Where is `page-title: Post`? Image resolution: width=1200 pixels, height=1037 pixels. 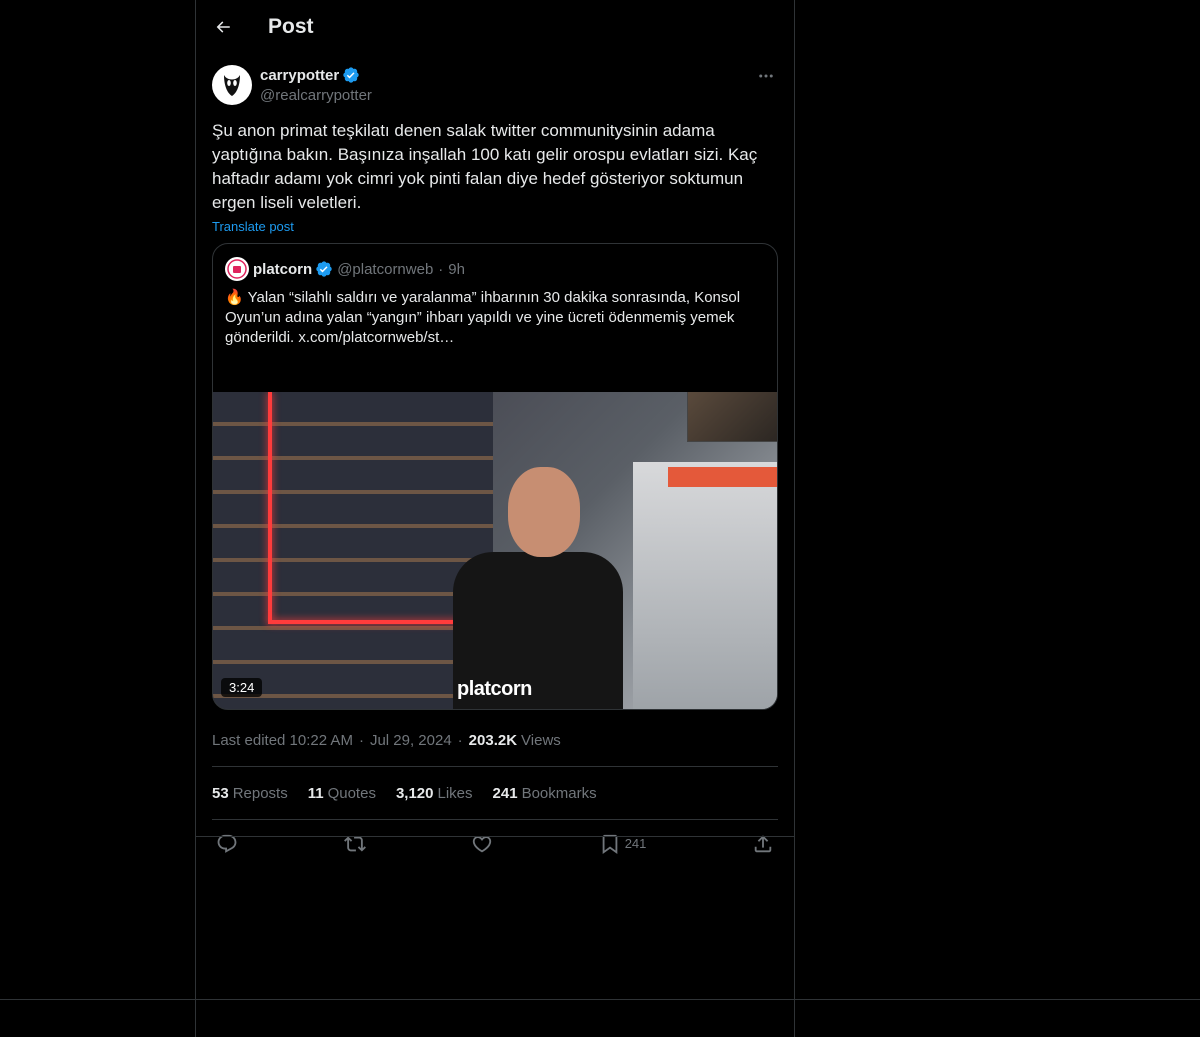 page-title: Post is located at coordinates (291, 26).